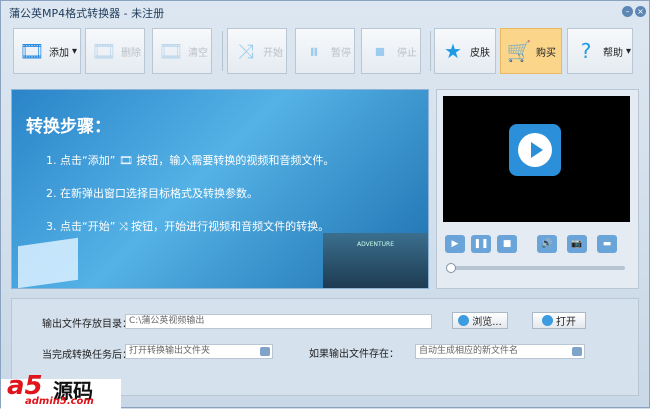 The height and width of the screenshot is (409, 650). Describe the element at coordinates (59, 53) in the screenshot. I see `add-label: 添加` at that location.